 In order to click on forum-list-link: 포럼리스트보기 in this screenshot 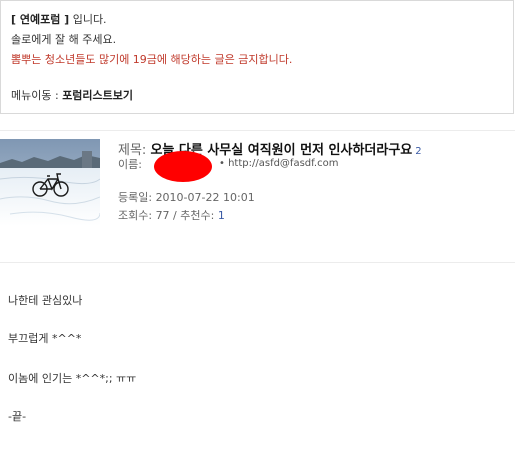, I will do `click(97, 95)`.